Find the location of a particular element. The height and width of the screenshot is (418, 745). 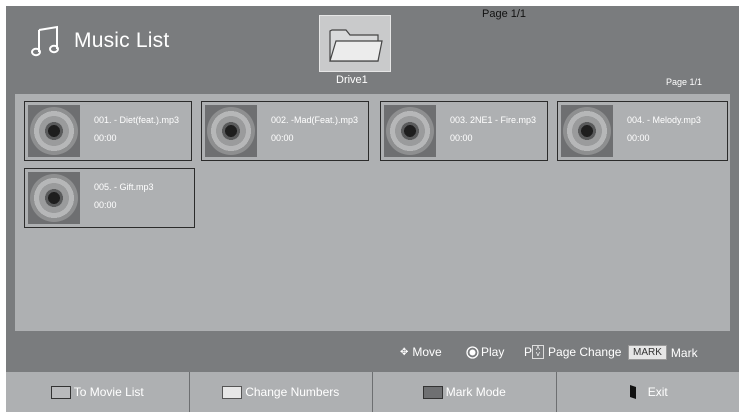

help-mark: MARK Mark is located at coordinates (663, 352).